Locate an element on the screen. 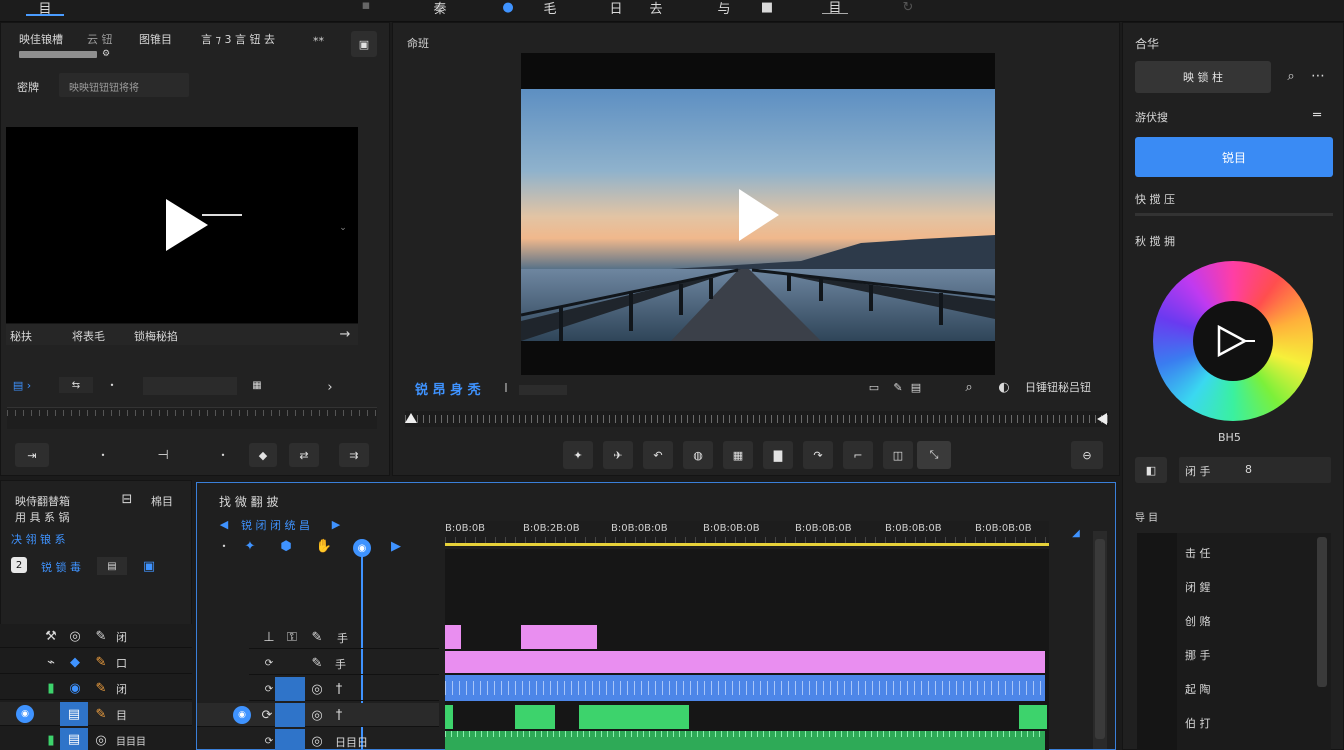 The height and width of the screenshot is (750, 1344). wrench-icon: ✎ is located at coordinates (898, 387).